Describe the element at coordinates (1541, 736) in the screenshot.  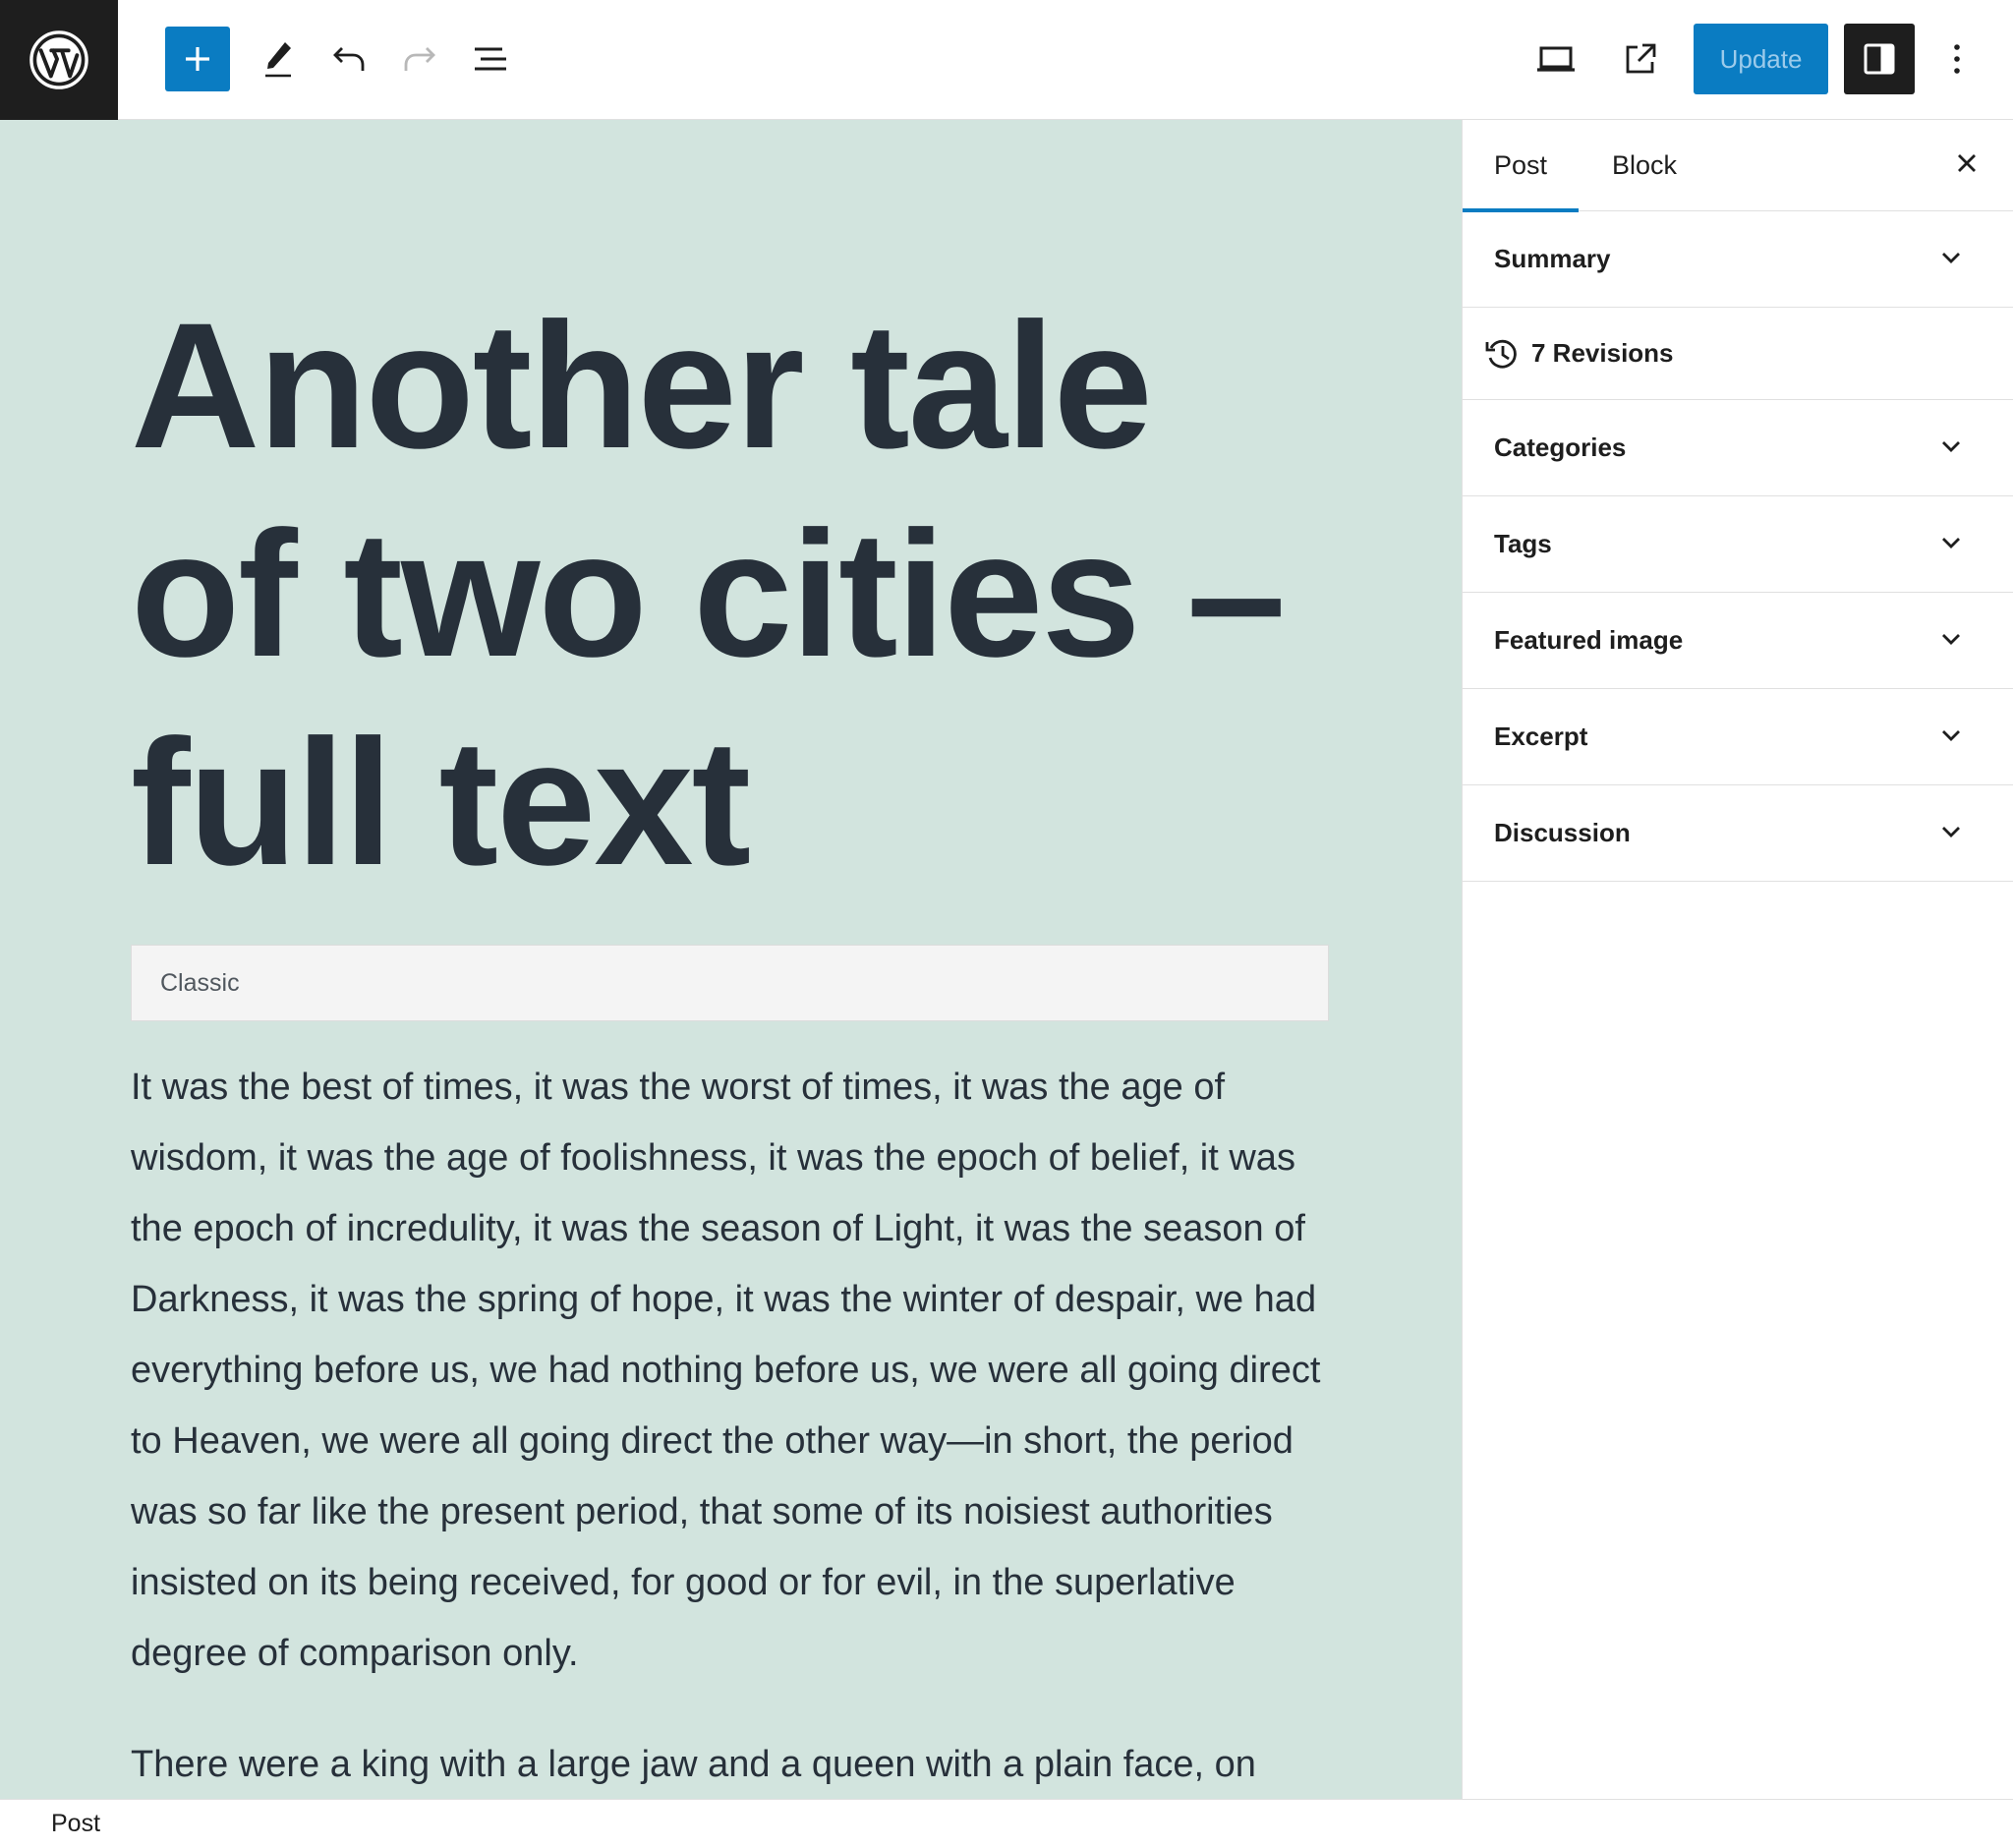
I see `panel-label: Excerpt` at that location.